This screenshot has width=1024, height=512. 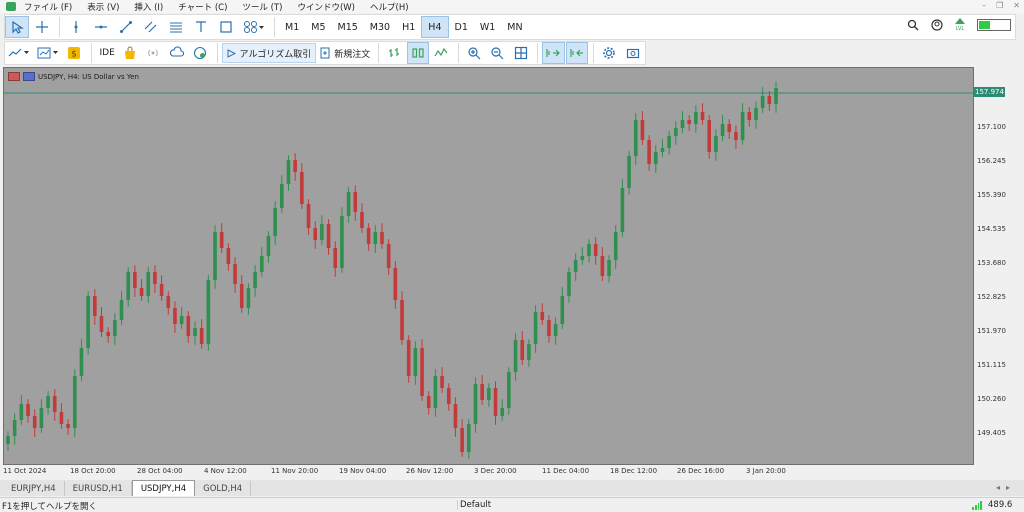 I want to click on tab-usdjpy: USDJPY,H4, so click(x=163, y=488).